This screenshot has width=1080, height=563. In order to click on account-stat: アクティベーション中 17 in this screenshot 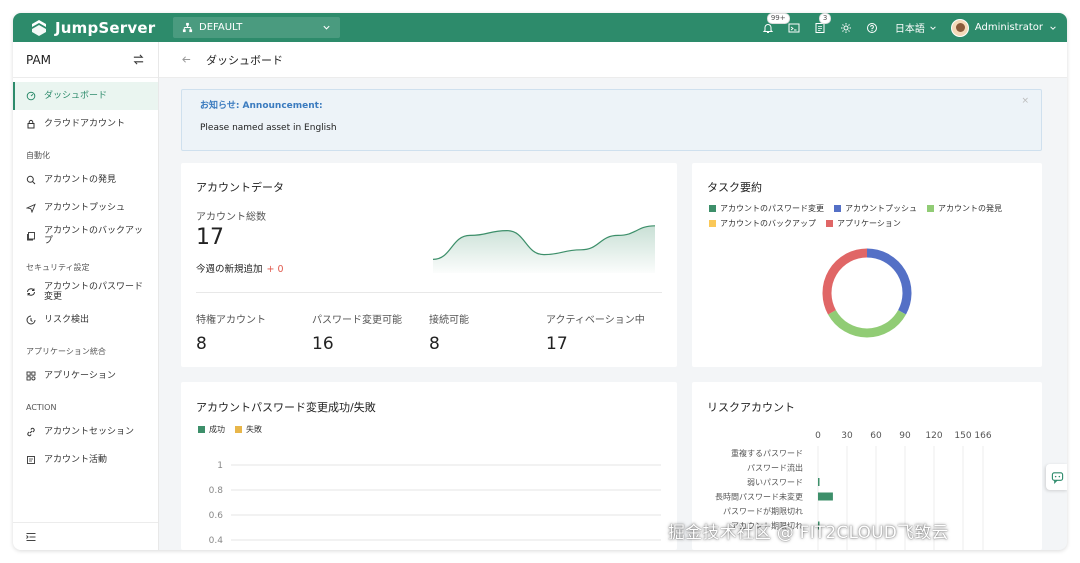, I will do `click(595, 332)`.